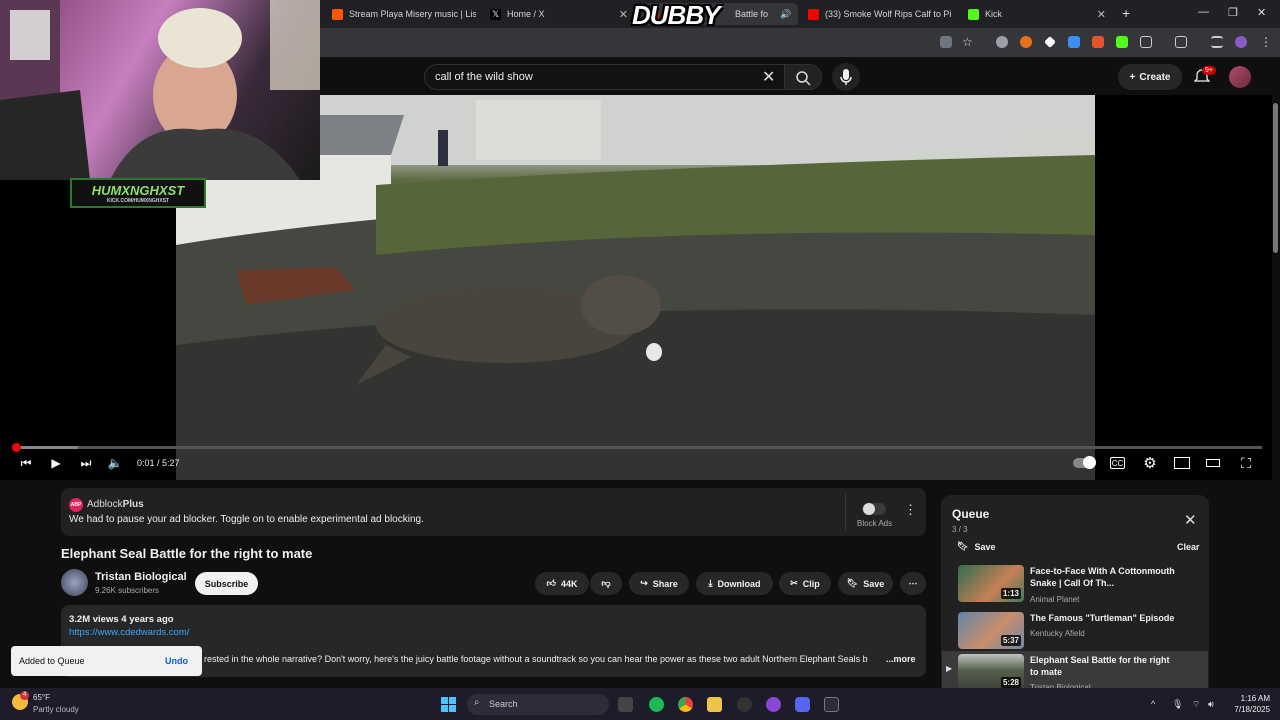 This screenshot has height=720, width=1280. Describe the element at coordinates (874, 509) in the screenshot. I see `block-ads-toggle` at that location.